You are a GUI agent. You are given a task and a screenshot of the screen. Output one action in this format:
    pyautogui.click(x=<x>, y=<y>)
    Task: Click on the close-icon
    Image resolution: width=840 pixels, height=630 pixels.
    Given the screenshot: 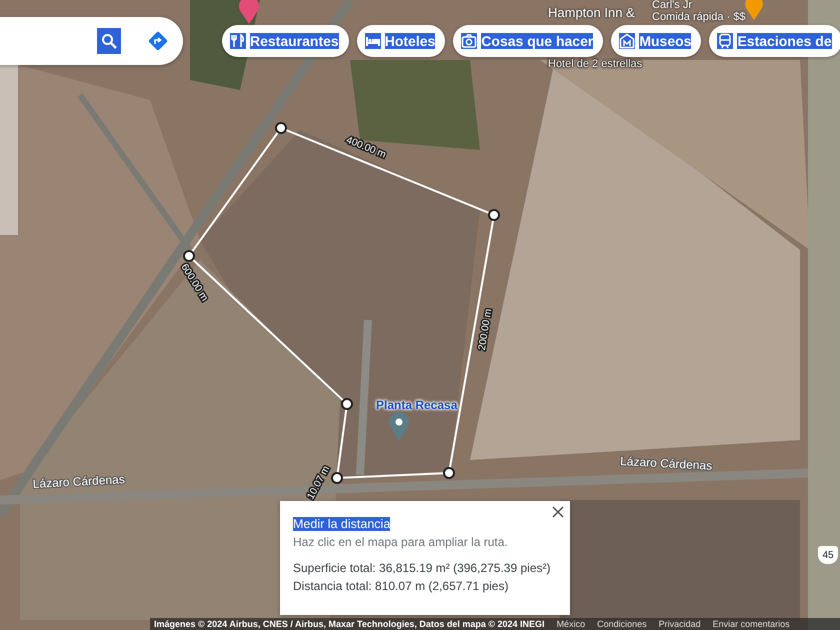 What is the action you would take?
    pyautogui.click(x=558, y=512)
    